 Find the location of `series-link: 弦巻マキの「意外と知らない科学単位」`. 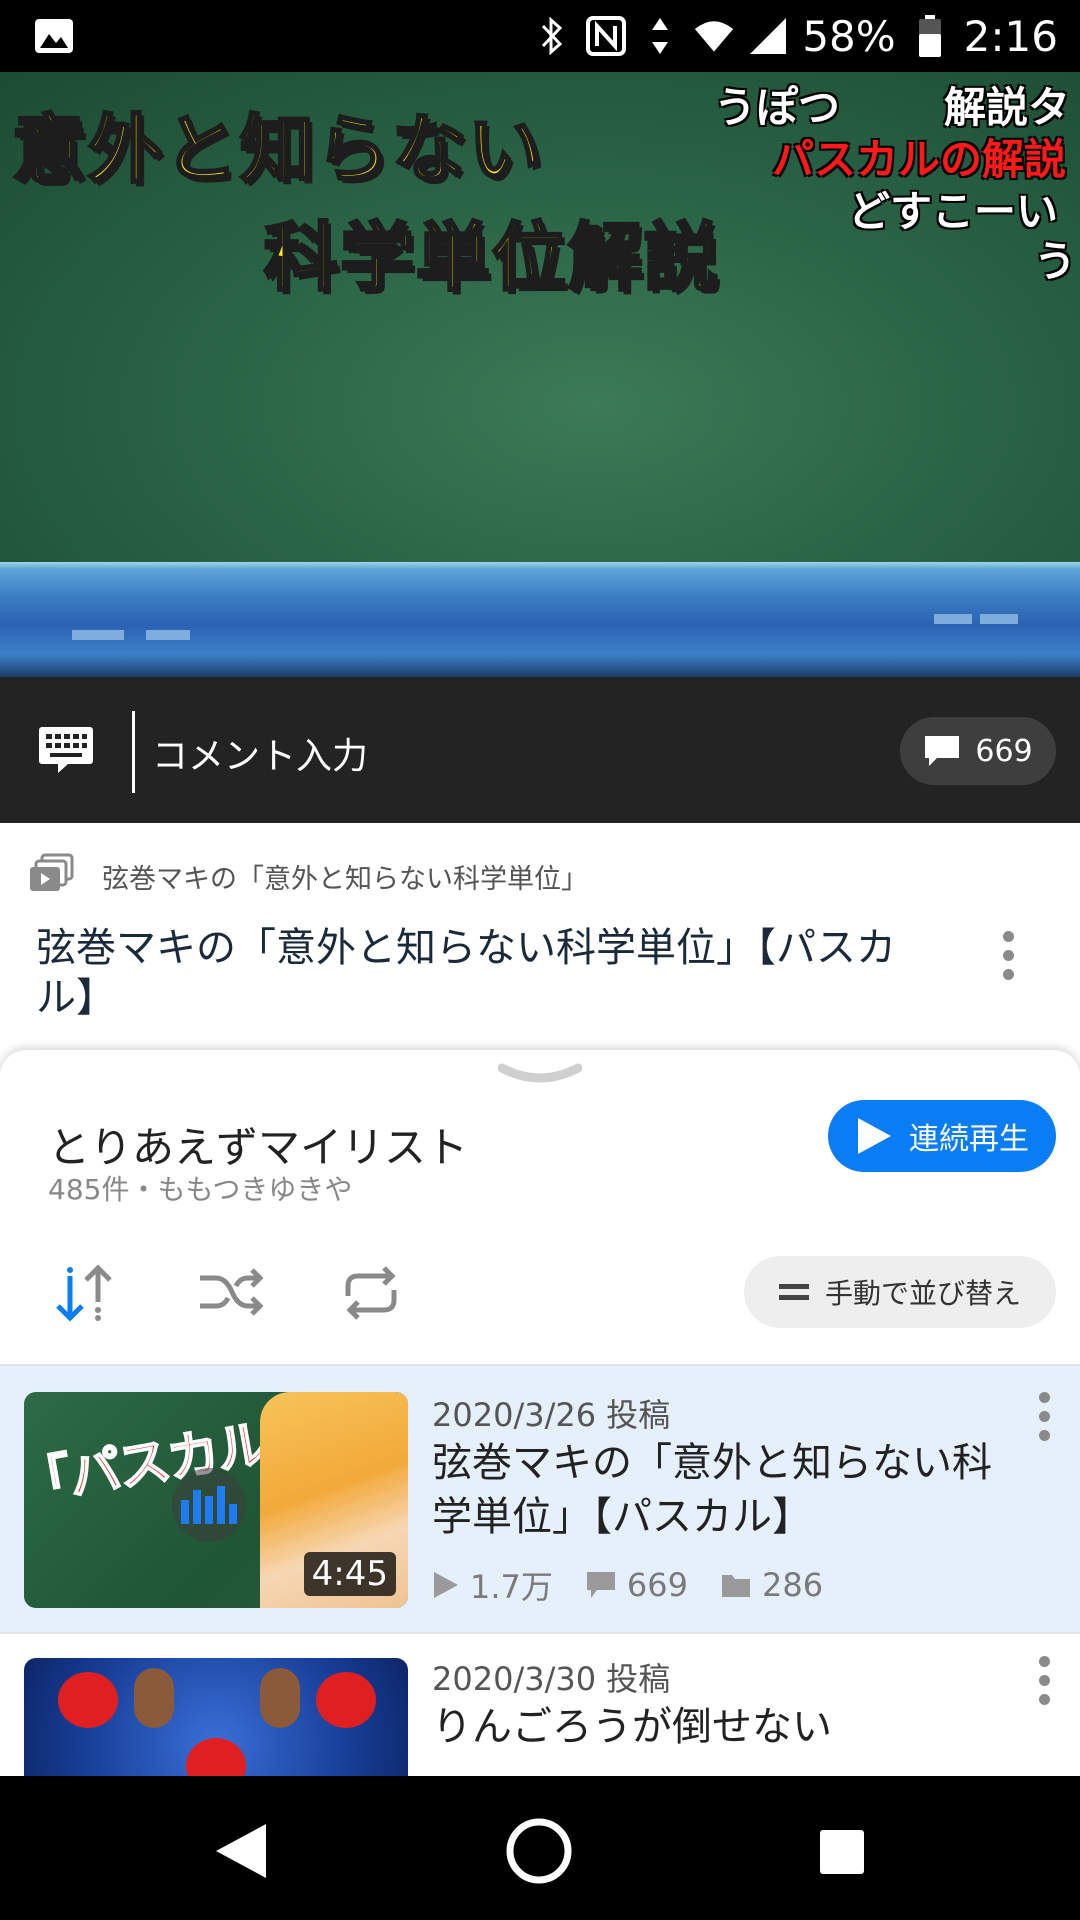

series-link: 弦巻マキの「意外と知らない科学単位」 is located at coordinates (345, 876).